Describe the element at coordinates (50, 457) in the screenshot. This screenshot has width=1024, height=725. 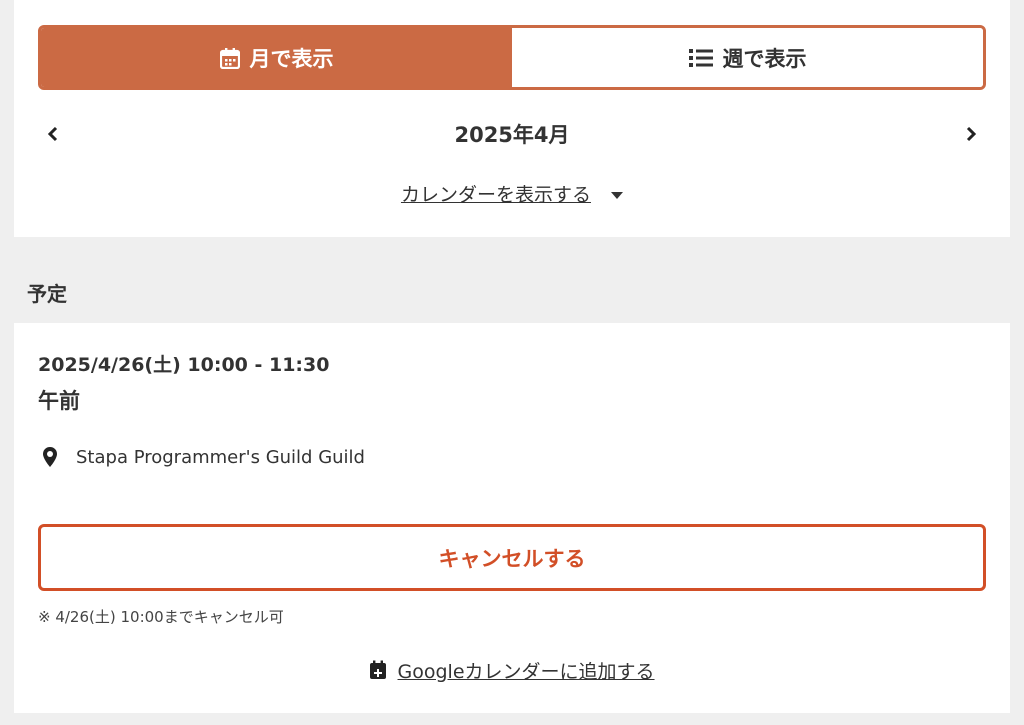
I see `map-pin-icon` at that location.